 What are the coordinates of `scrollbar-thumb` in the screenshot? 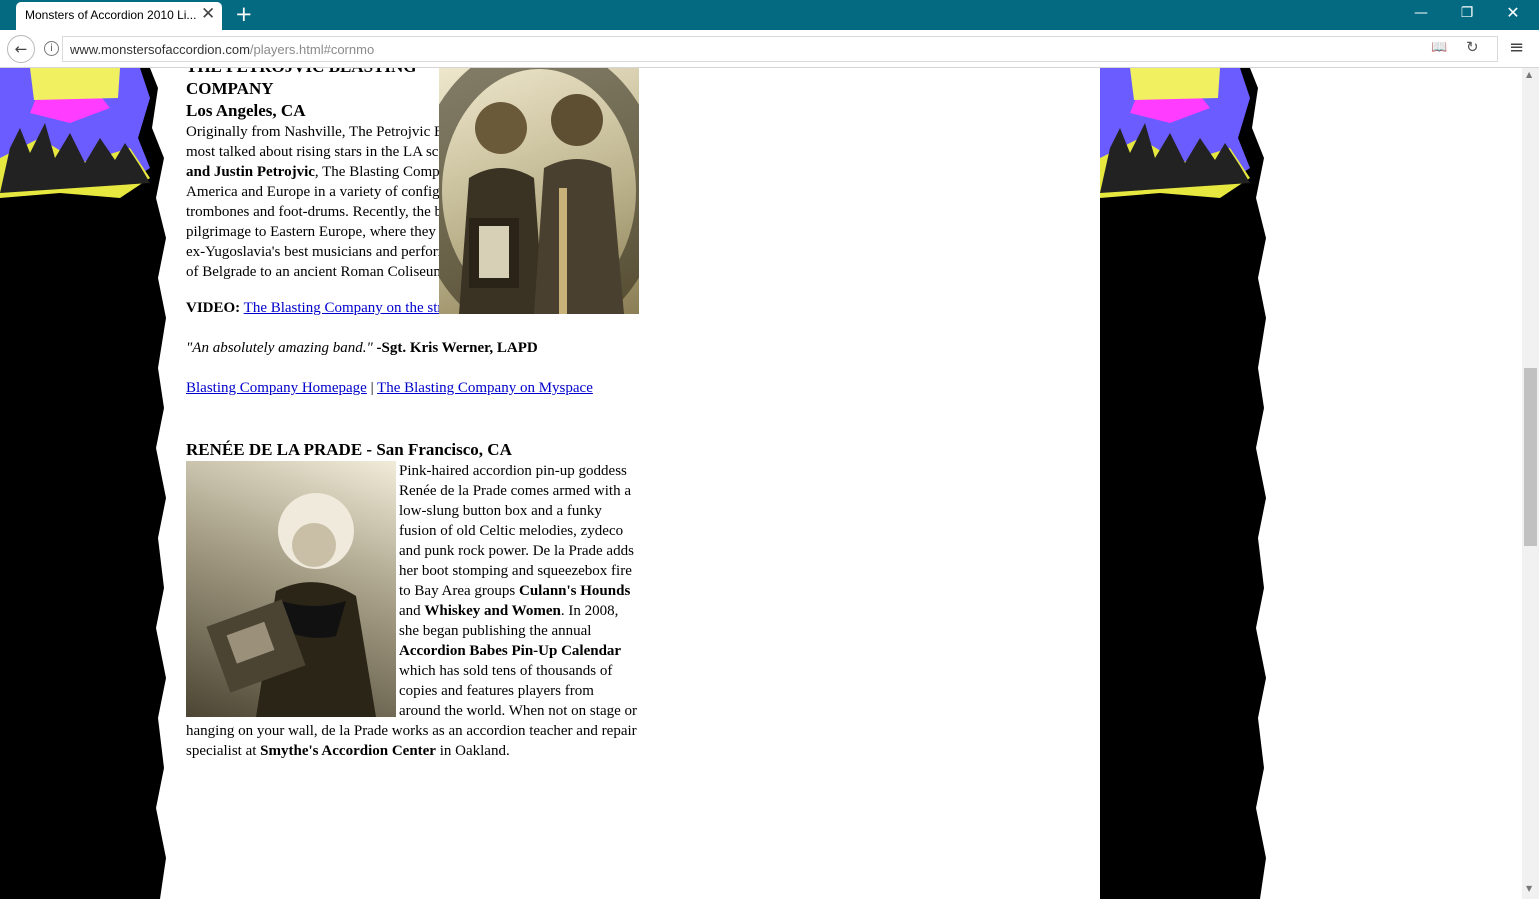 It's located at (1530, 457).